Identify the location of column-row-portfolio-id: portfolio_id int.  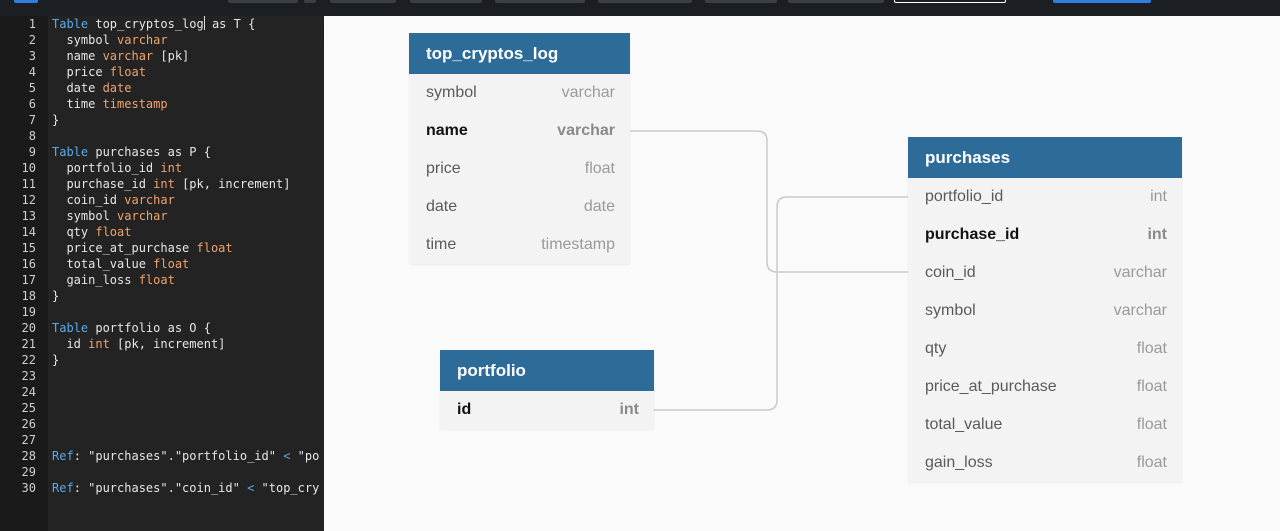
(1045, 197).